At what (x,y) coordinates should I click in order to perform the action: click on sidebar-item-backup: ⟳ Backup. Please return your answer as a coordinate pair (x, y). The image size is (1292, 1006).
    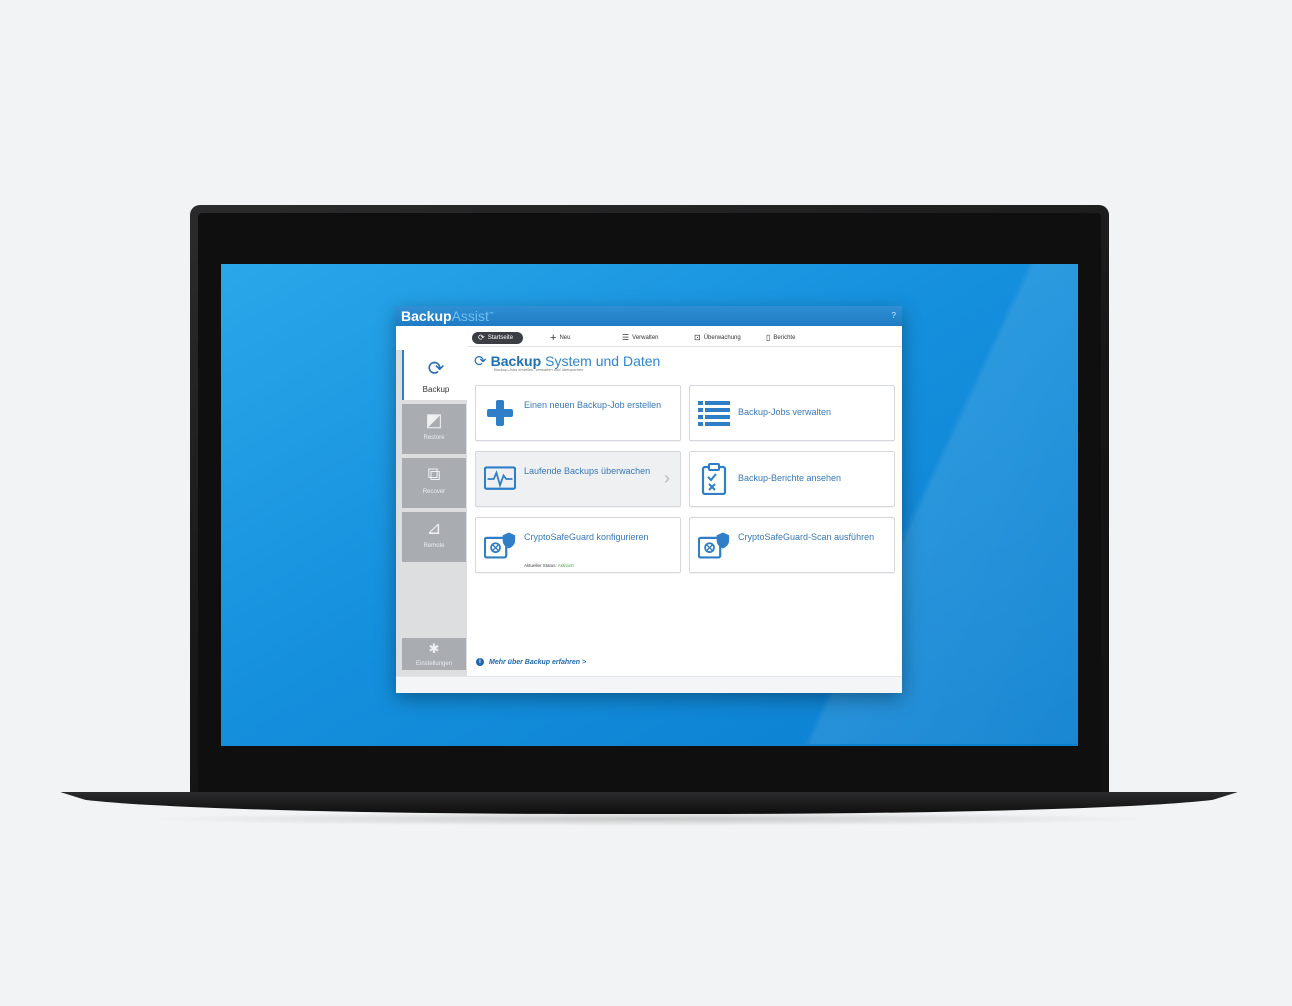
    Looking at the image, I should click on (435, 375).